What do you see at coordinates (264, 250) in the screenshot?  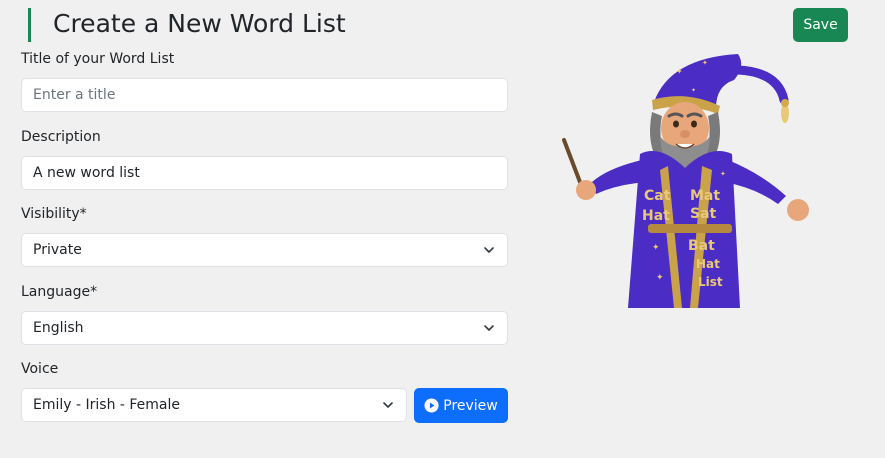 I see `visibility-select: Private` at bounding box center [264, 250].